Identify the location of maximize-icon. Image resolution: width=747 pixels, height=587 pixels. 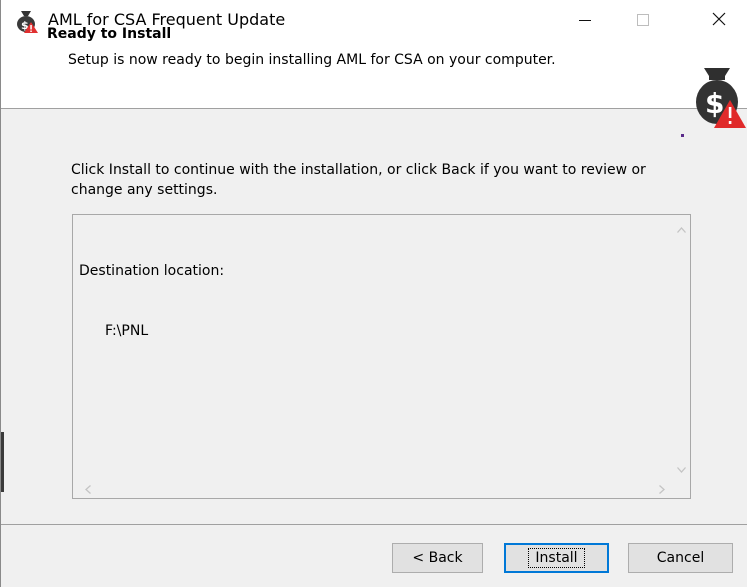
(643, 20).